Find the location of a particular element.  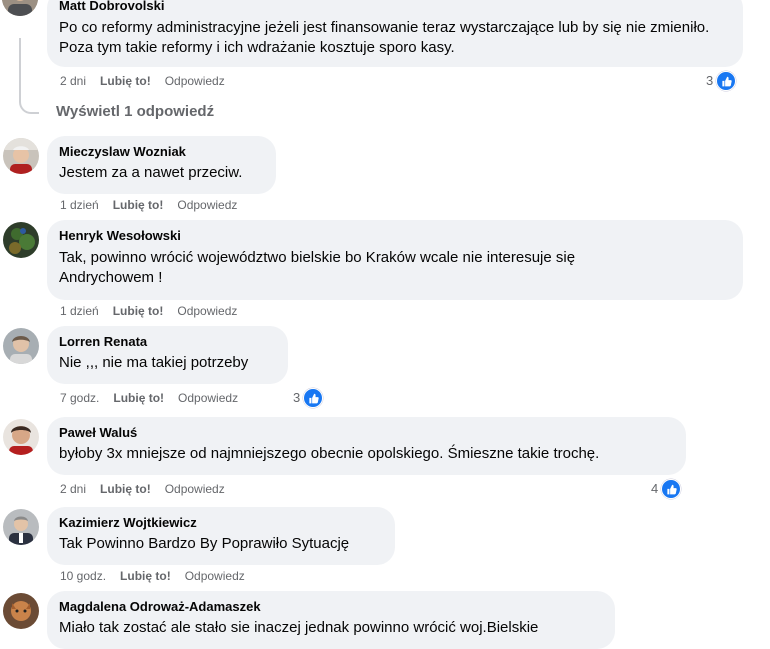

comment-author: Henryk Wesołowski is located at coordinates (395, 236).